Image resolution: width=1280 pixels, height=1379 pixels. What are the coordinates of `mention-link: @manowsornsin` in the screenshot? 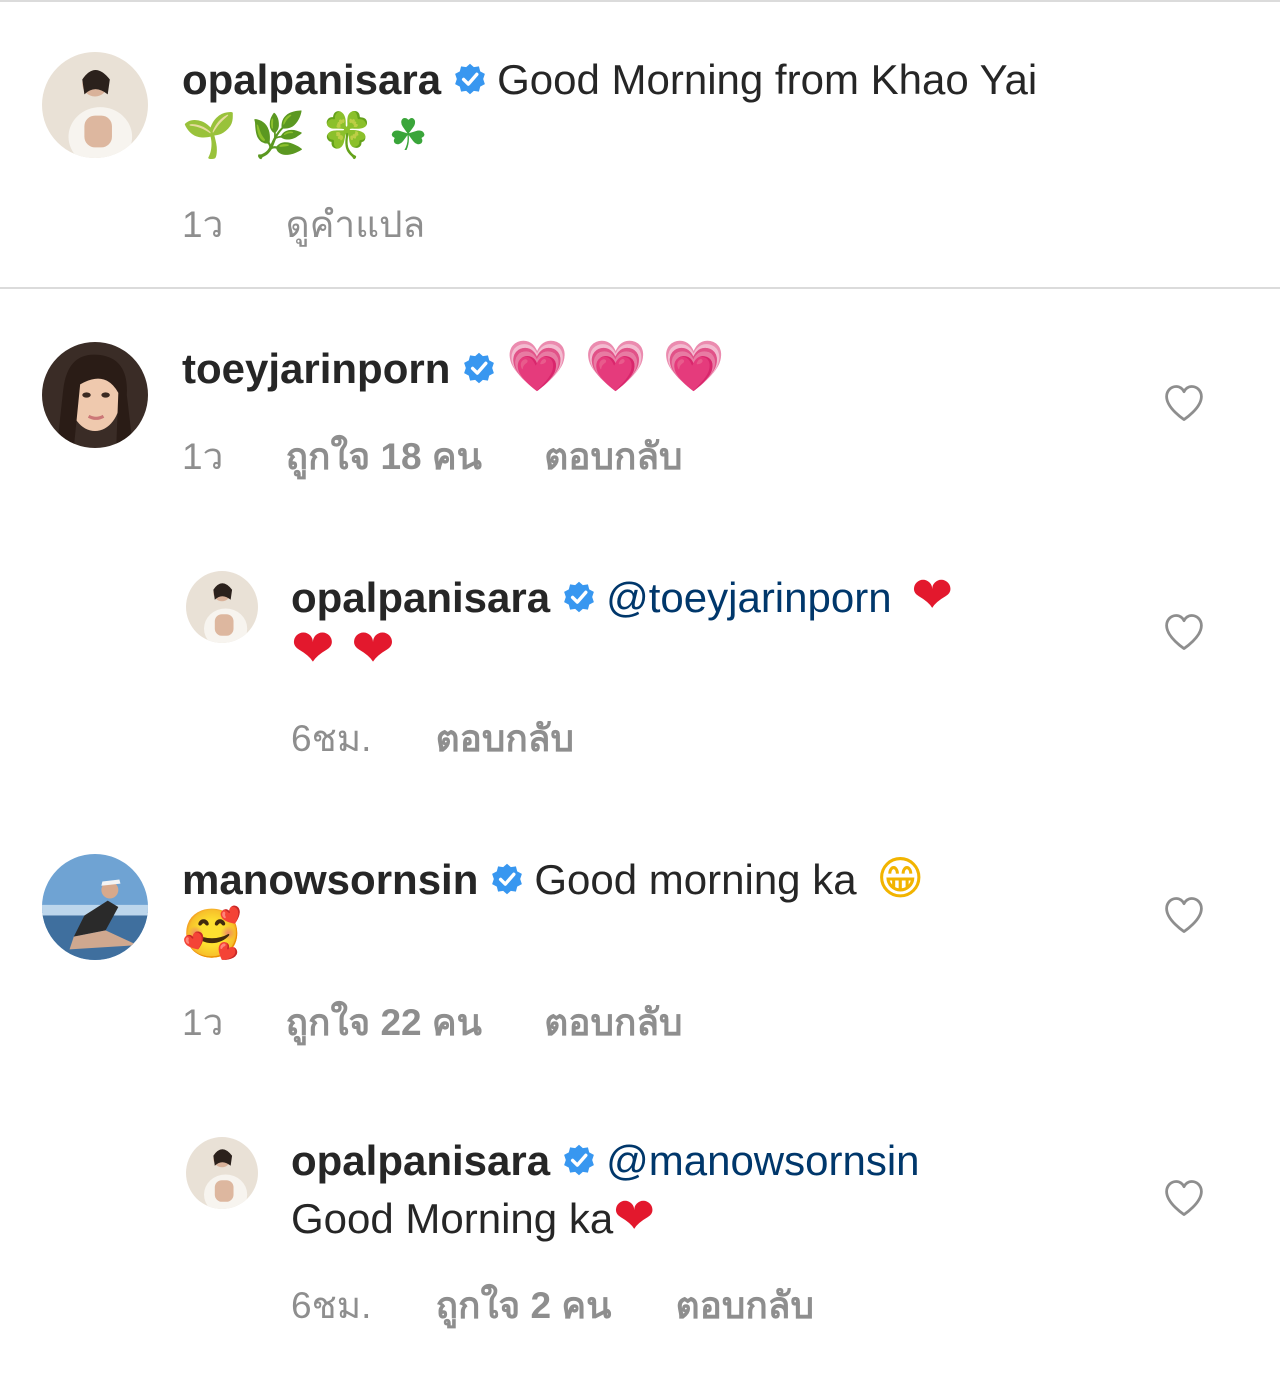 It's located at (762, 1160).